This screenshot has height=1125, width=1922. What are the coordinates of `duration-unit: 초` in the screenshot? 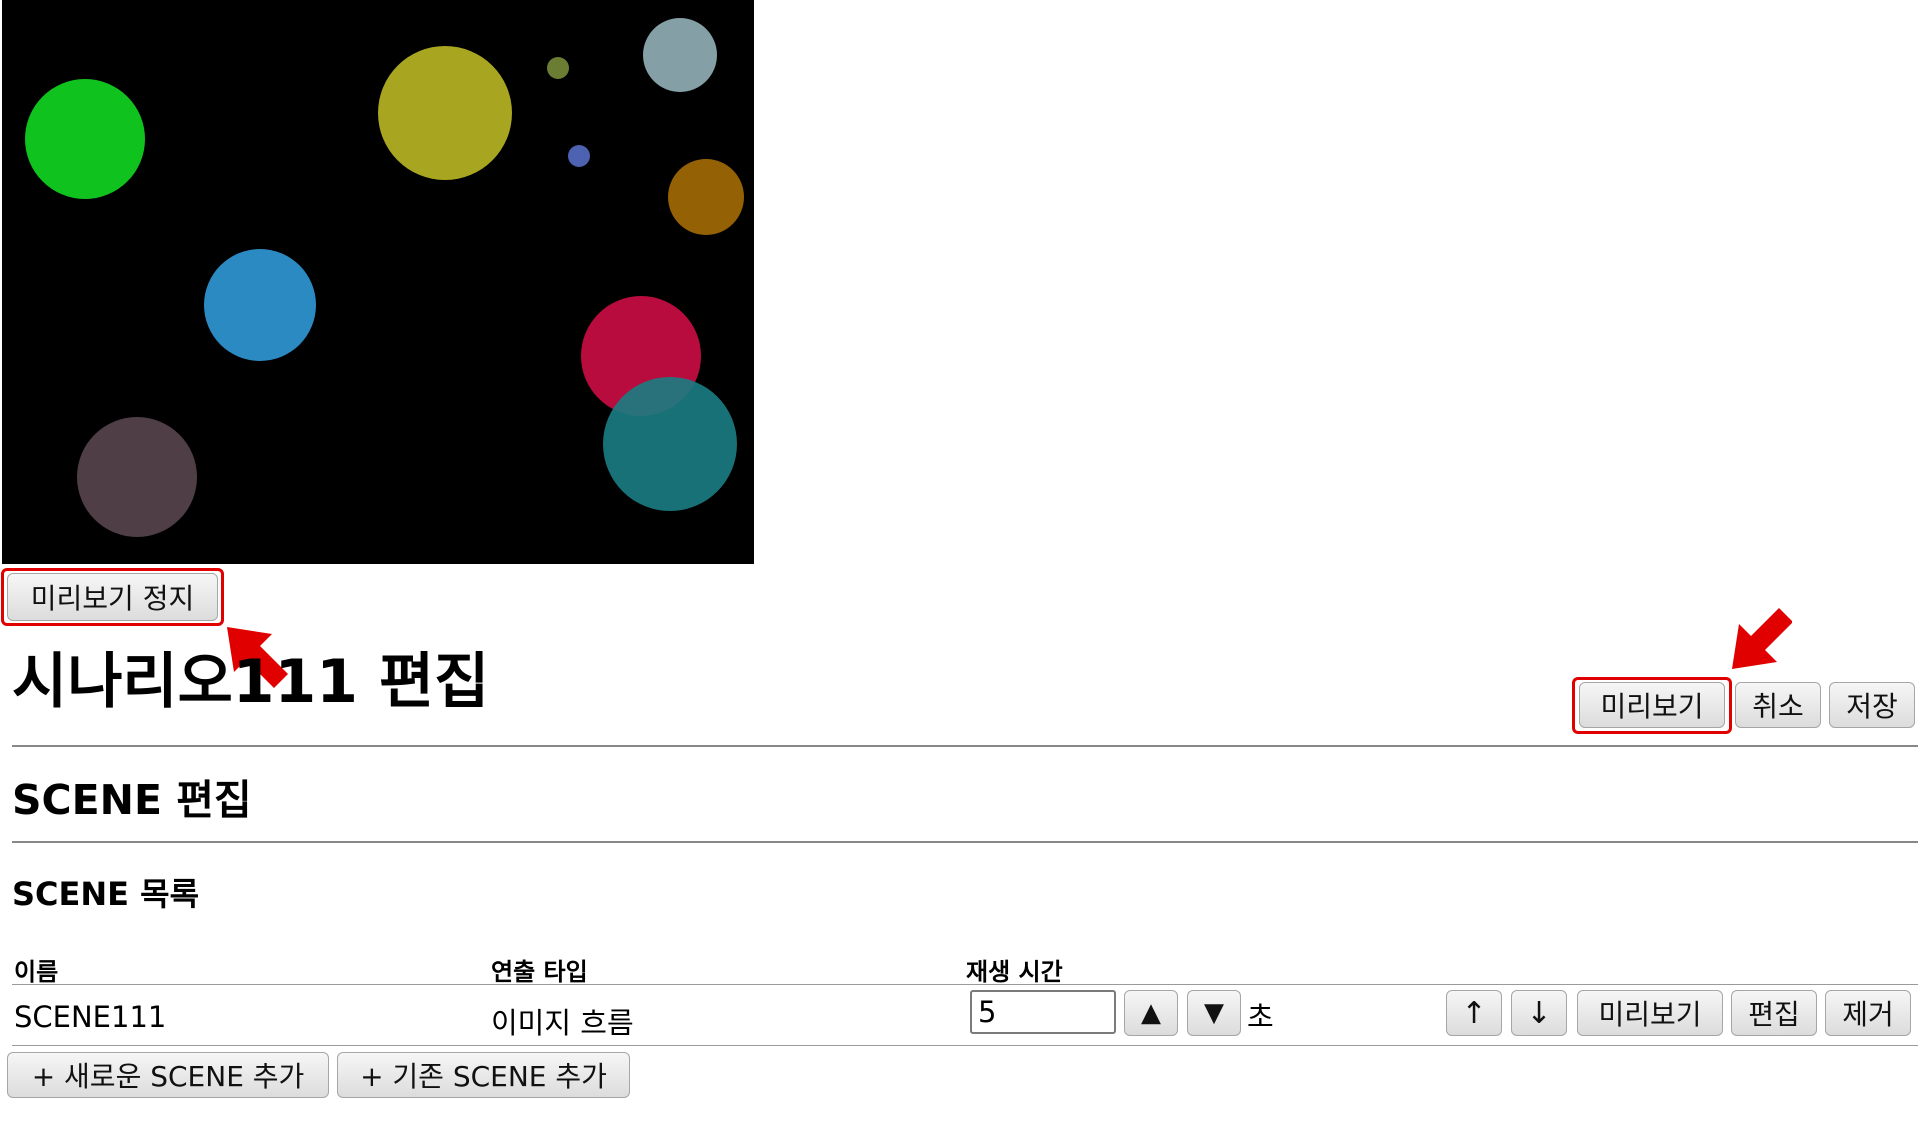 It's located at (1260, 1017).